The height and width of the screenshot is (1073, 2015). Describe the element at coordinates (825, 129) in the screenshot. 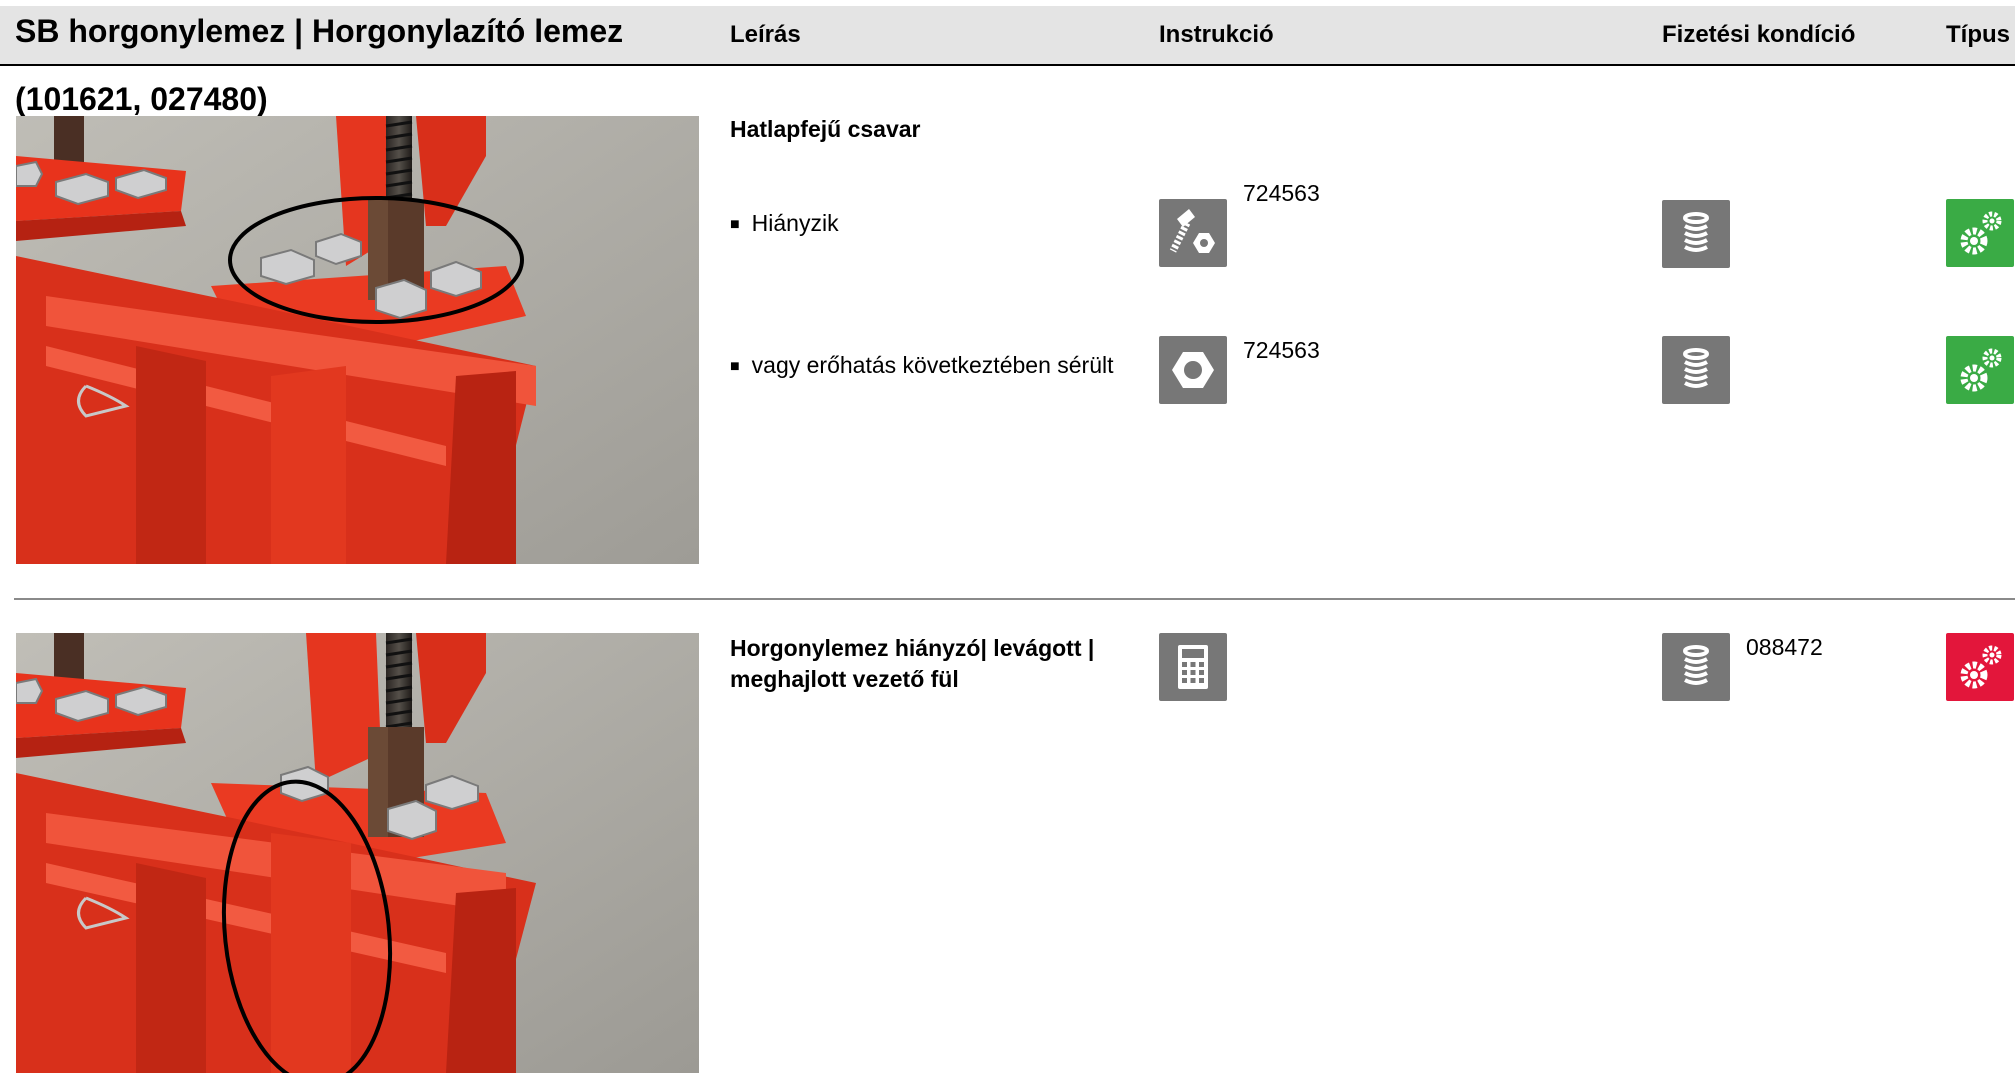

I see `section-title-hex-bolt: Hatlapfejű csavar` at that location.